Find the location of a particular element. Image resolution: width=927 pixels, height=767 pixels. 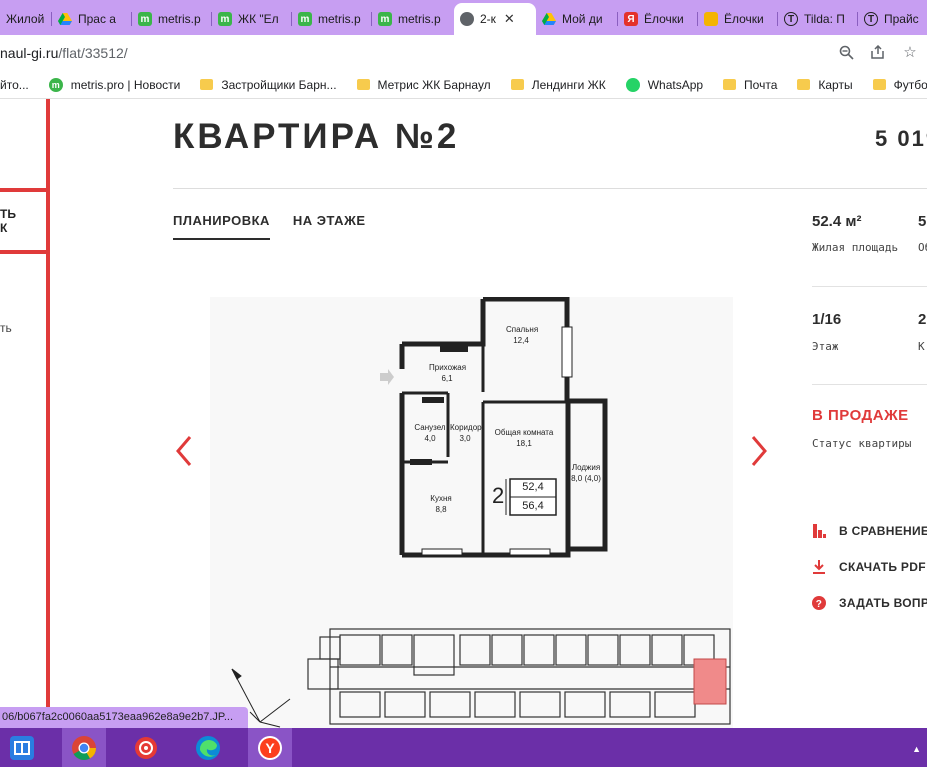

room-area: 3,0 is located at coordinates (465, 438).